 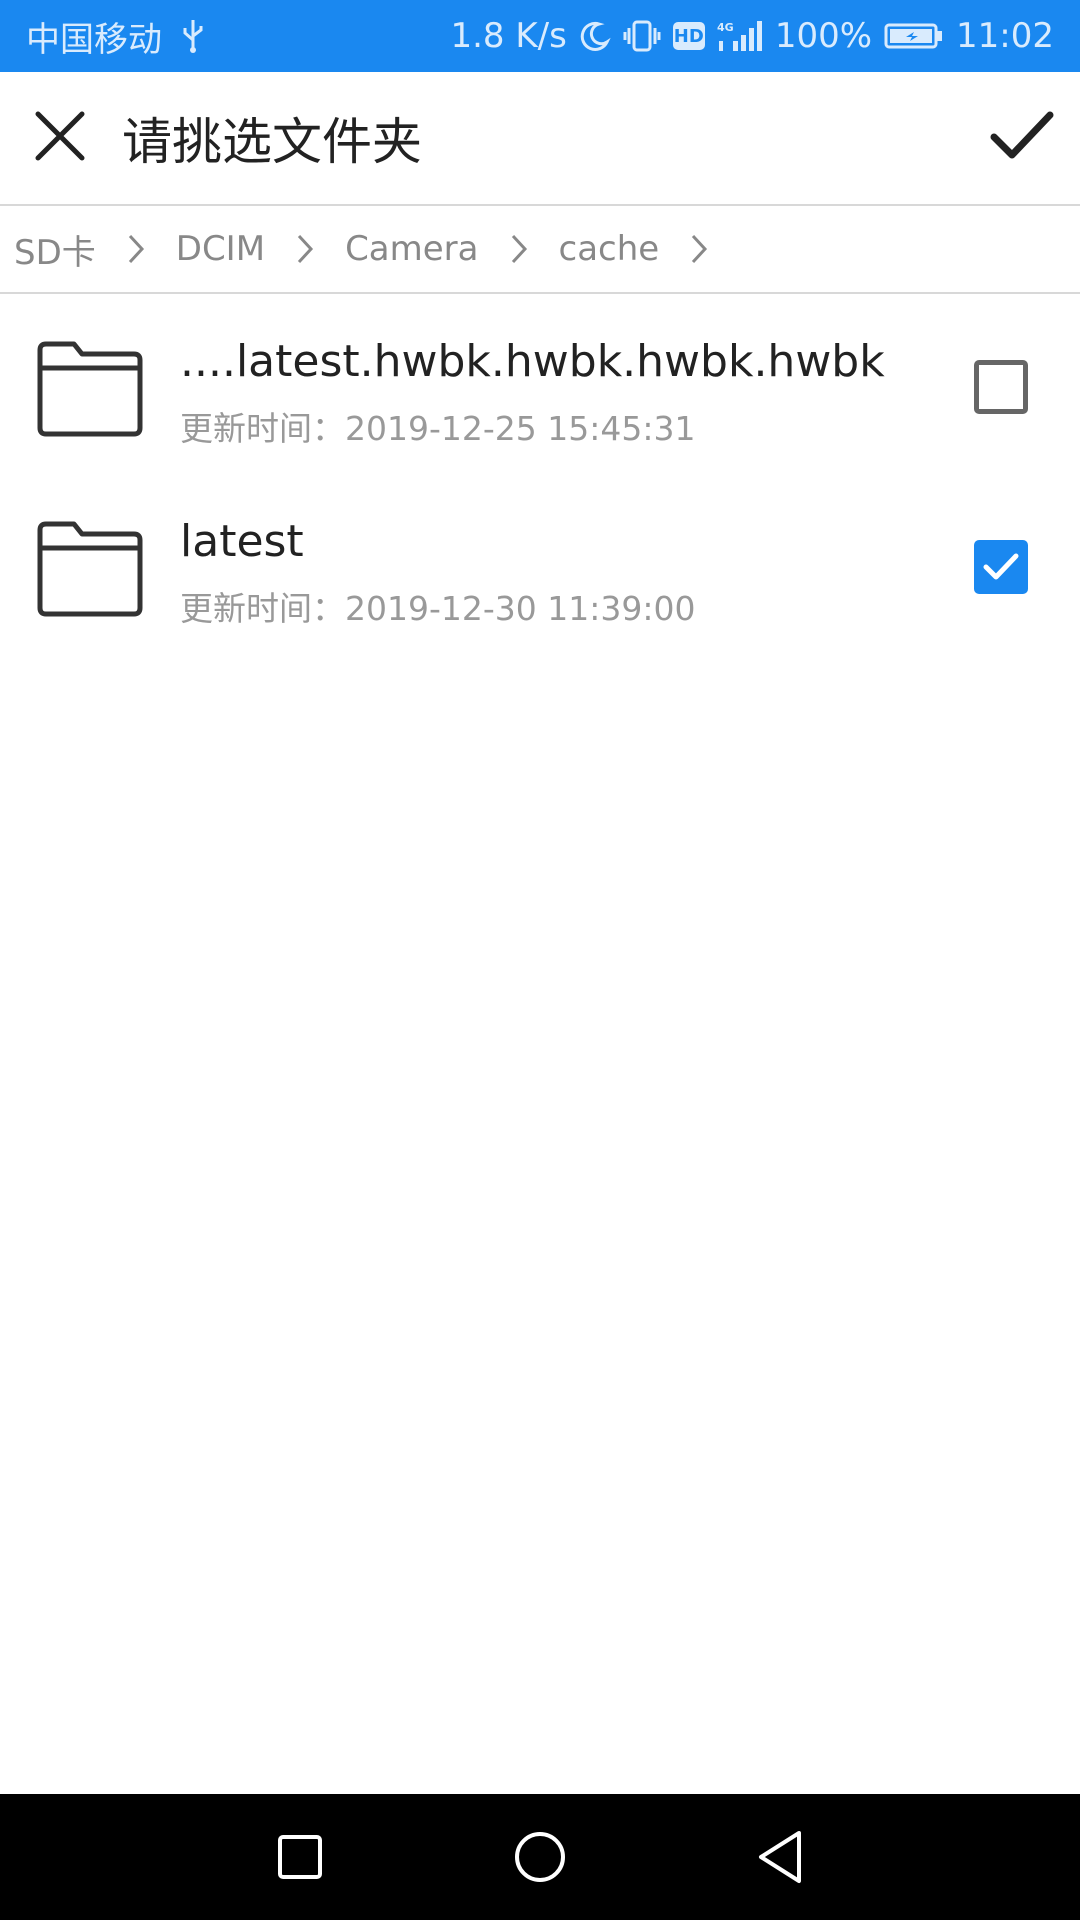 I want to click on folder-name: ....latest.hwbk.hwbk.hwbk.hwbk, so click(x=532, y=361).